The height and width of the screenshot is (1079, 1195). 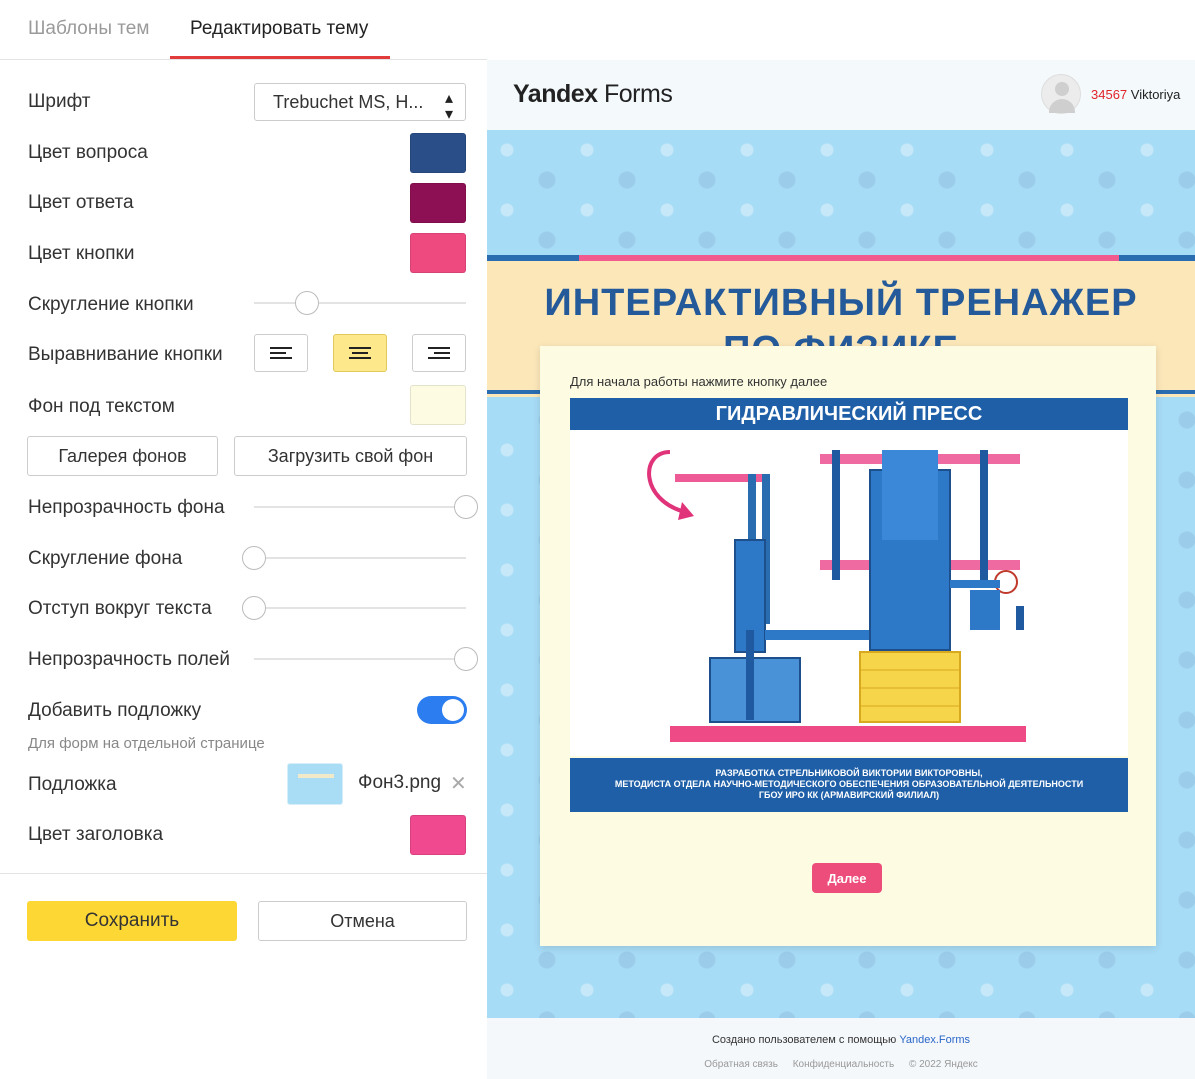 What do you see at coordinates (72, 784) in the screenshot?
I see `backing-file-label: Подложка` at bounding box center [72, 784].